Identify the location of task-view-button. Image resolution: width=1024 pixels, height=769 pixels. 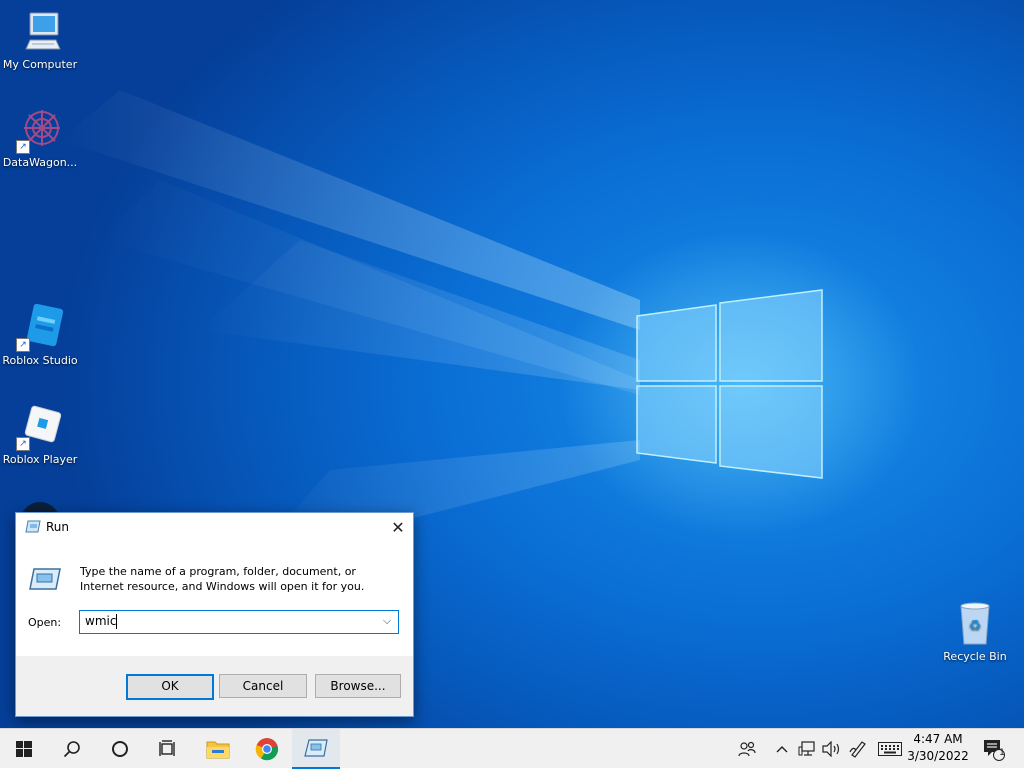
(168, 749).